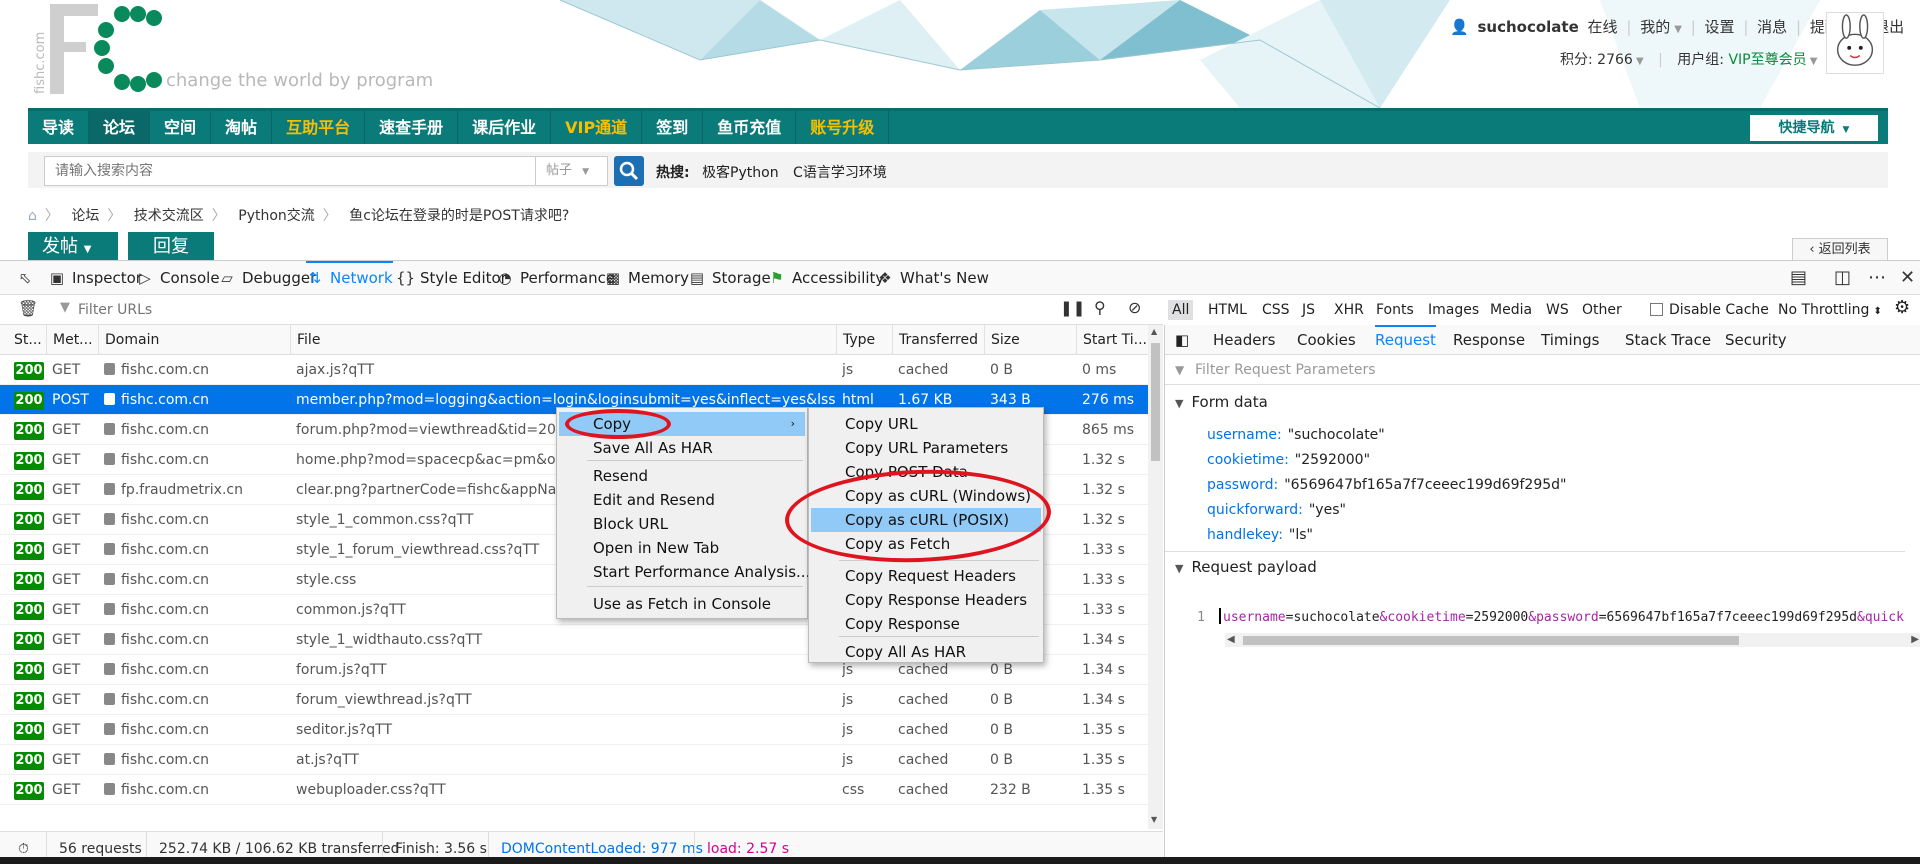  What do you see at coordinates (412, 127) in the screenshot?
I see `nav-item: 速查手册` at bounding box center [412, 127].